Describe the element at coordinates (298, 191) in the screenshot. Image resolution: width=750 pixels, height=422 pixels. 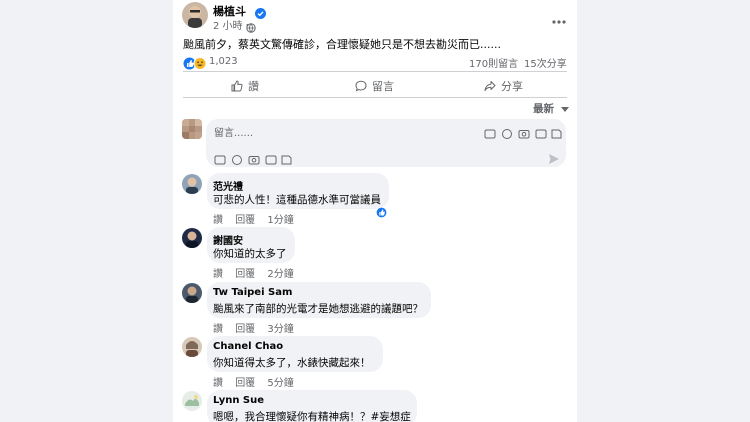
I see `comment-bubble: 范光禮 可悲的人性！這種品德水準可當議員` at that location.